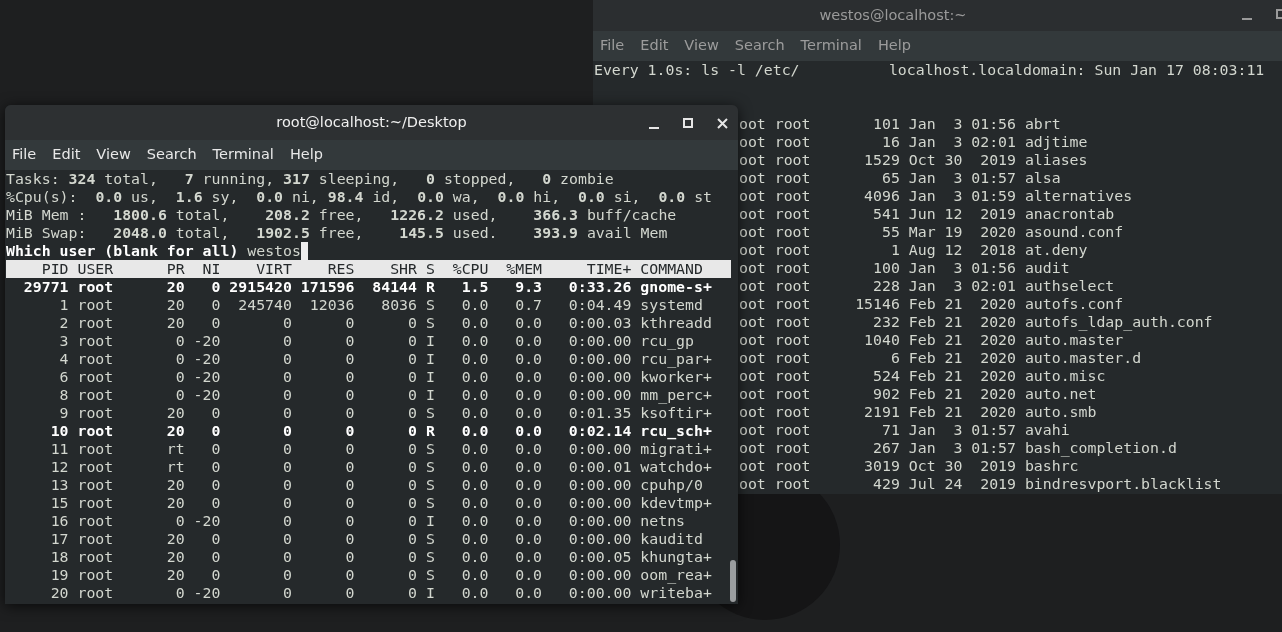 This screenshot has height=632, width=1282. I want to click on file-day: 12, so click(949, 214).